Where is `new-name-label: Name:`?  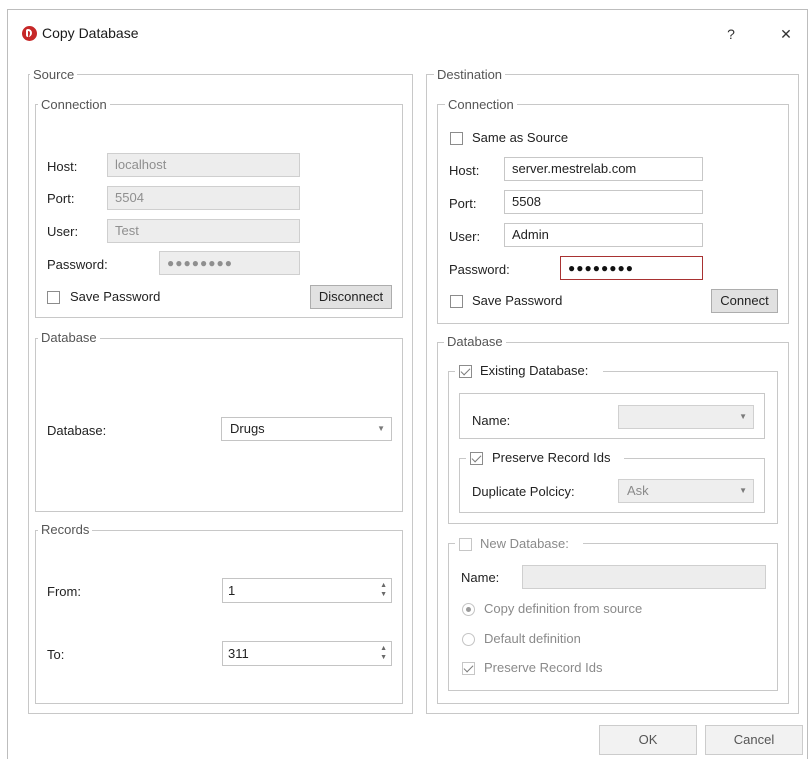
new-name-label: Name: is located at coordinates (480, 577).